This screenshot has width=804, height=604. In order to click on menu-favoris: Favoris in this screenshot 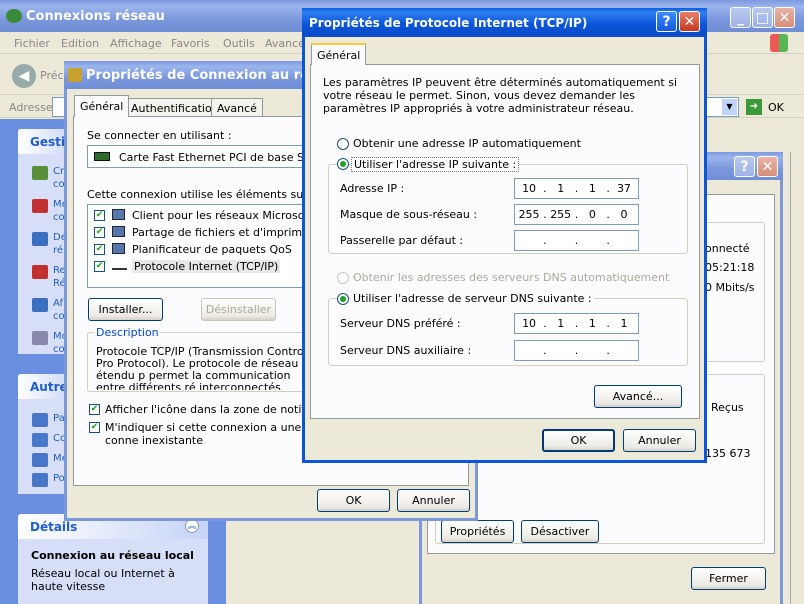, I will do `click(190, 43)`.